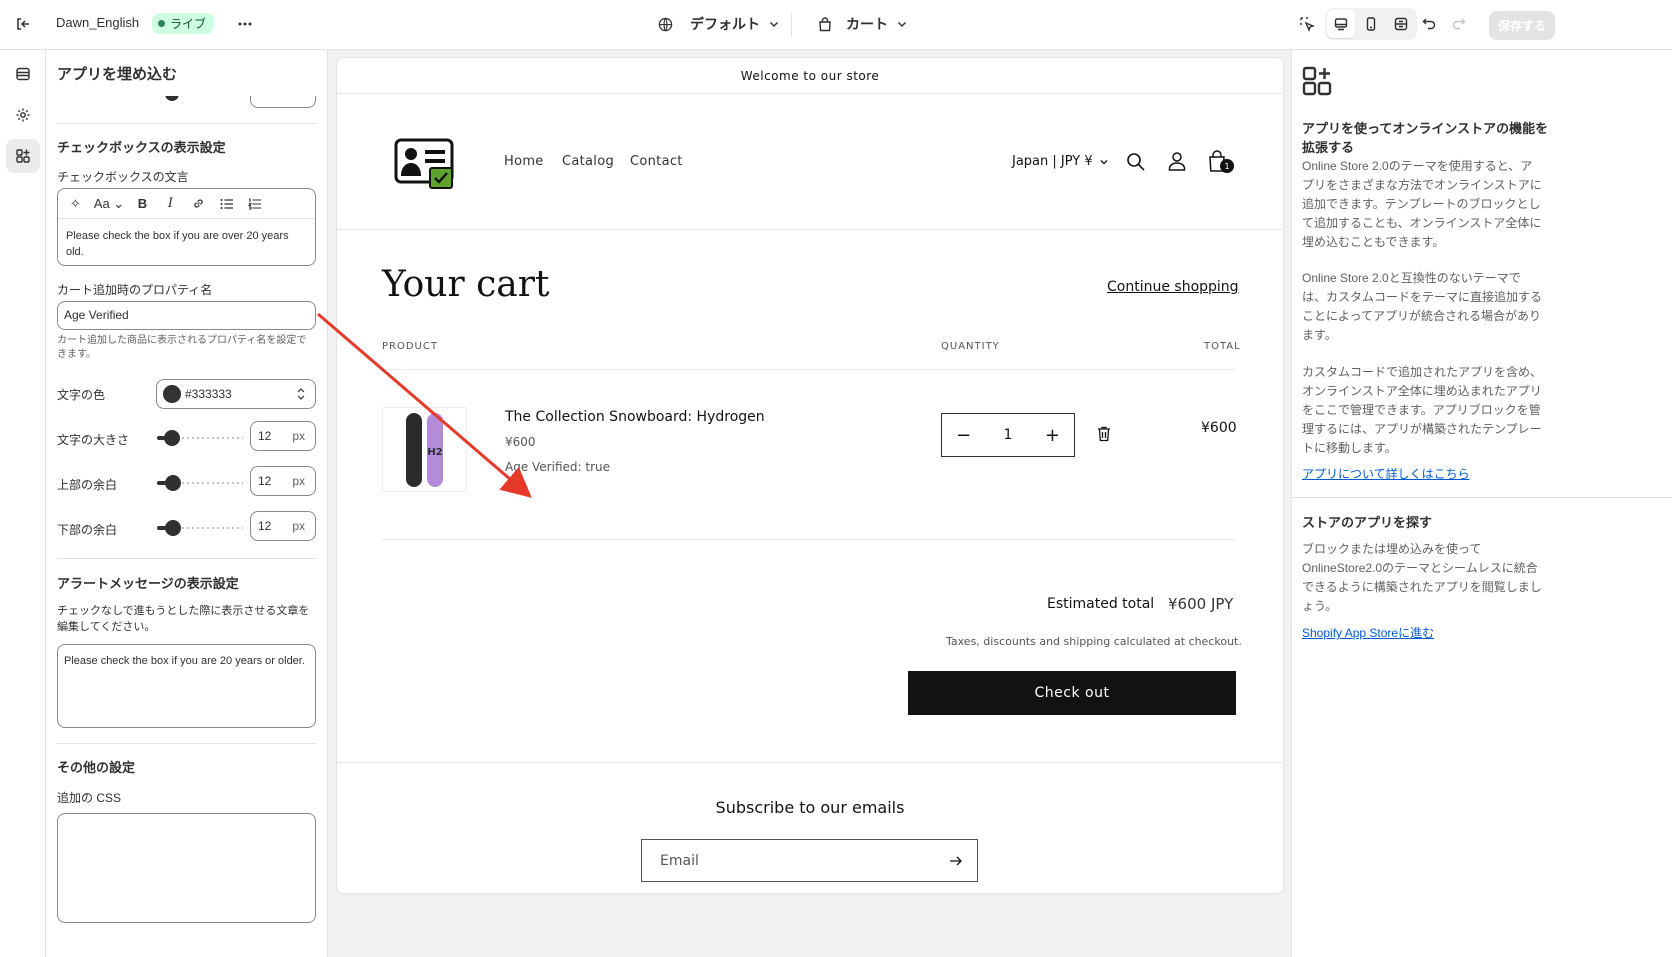  What do you see at coordinates (1368, 632) in the screenshot?
I see `app-store-link: Shopify App Storeに進む` at bounding box center [1368, 632].